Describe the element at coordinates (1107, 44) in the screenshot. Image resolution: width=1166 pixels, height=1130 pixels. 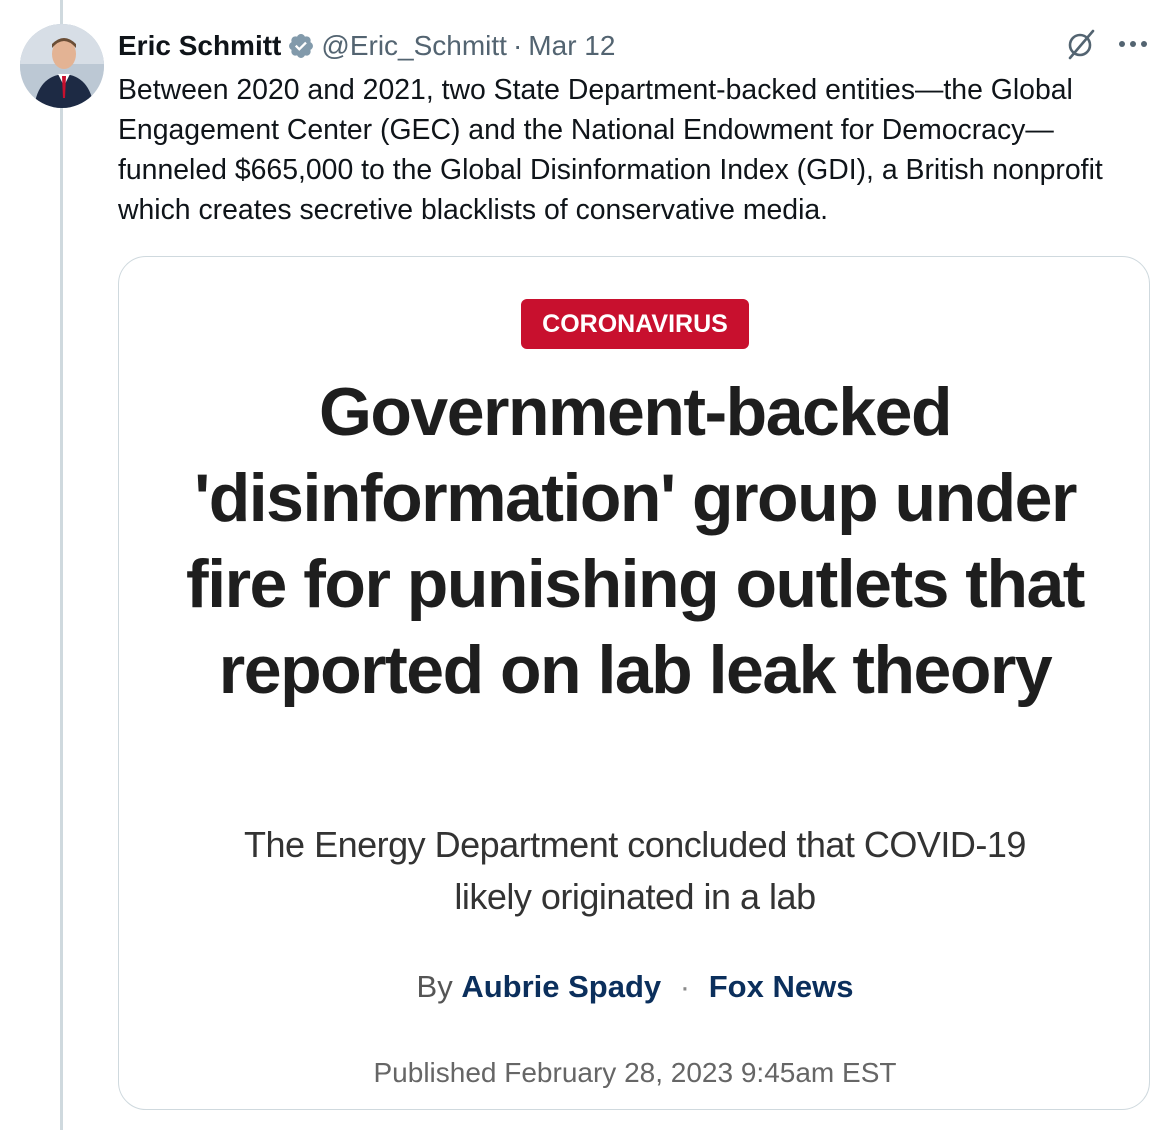
I see `header-actions` at that location.